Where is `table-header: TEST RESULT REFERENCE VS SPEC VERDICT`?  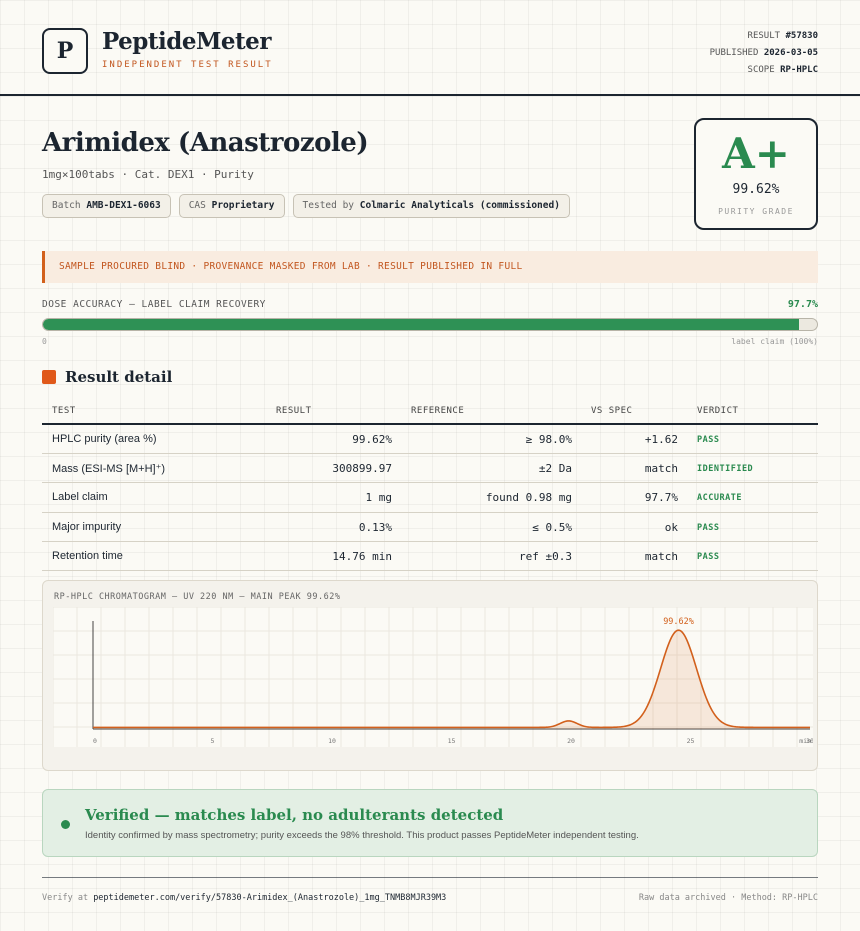 table-header: TEST RESULT REFERENCE VS SPEC VERDICT is located at coordinates (430, 412).